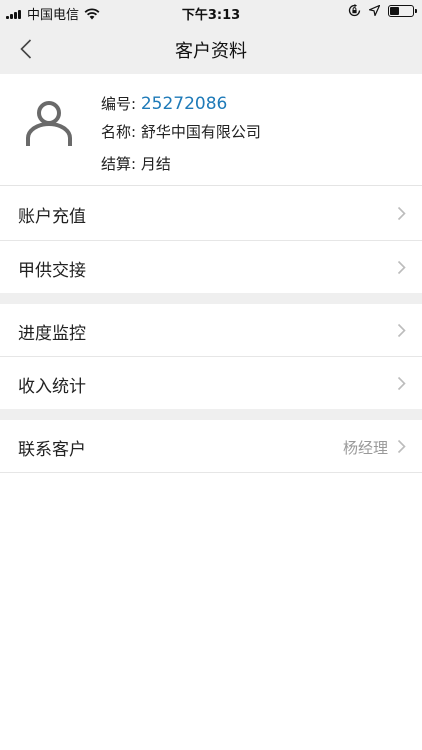 The height and width of the screenshot is (750, 422). Describe the element at coordinates (211, 12) in the screenshot. I see `status-bar: 中国电信 下午3:13` at that location.